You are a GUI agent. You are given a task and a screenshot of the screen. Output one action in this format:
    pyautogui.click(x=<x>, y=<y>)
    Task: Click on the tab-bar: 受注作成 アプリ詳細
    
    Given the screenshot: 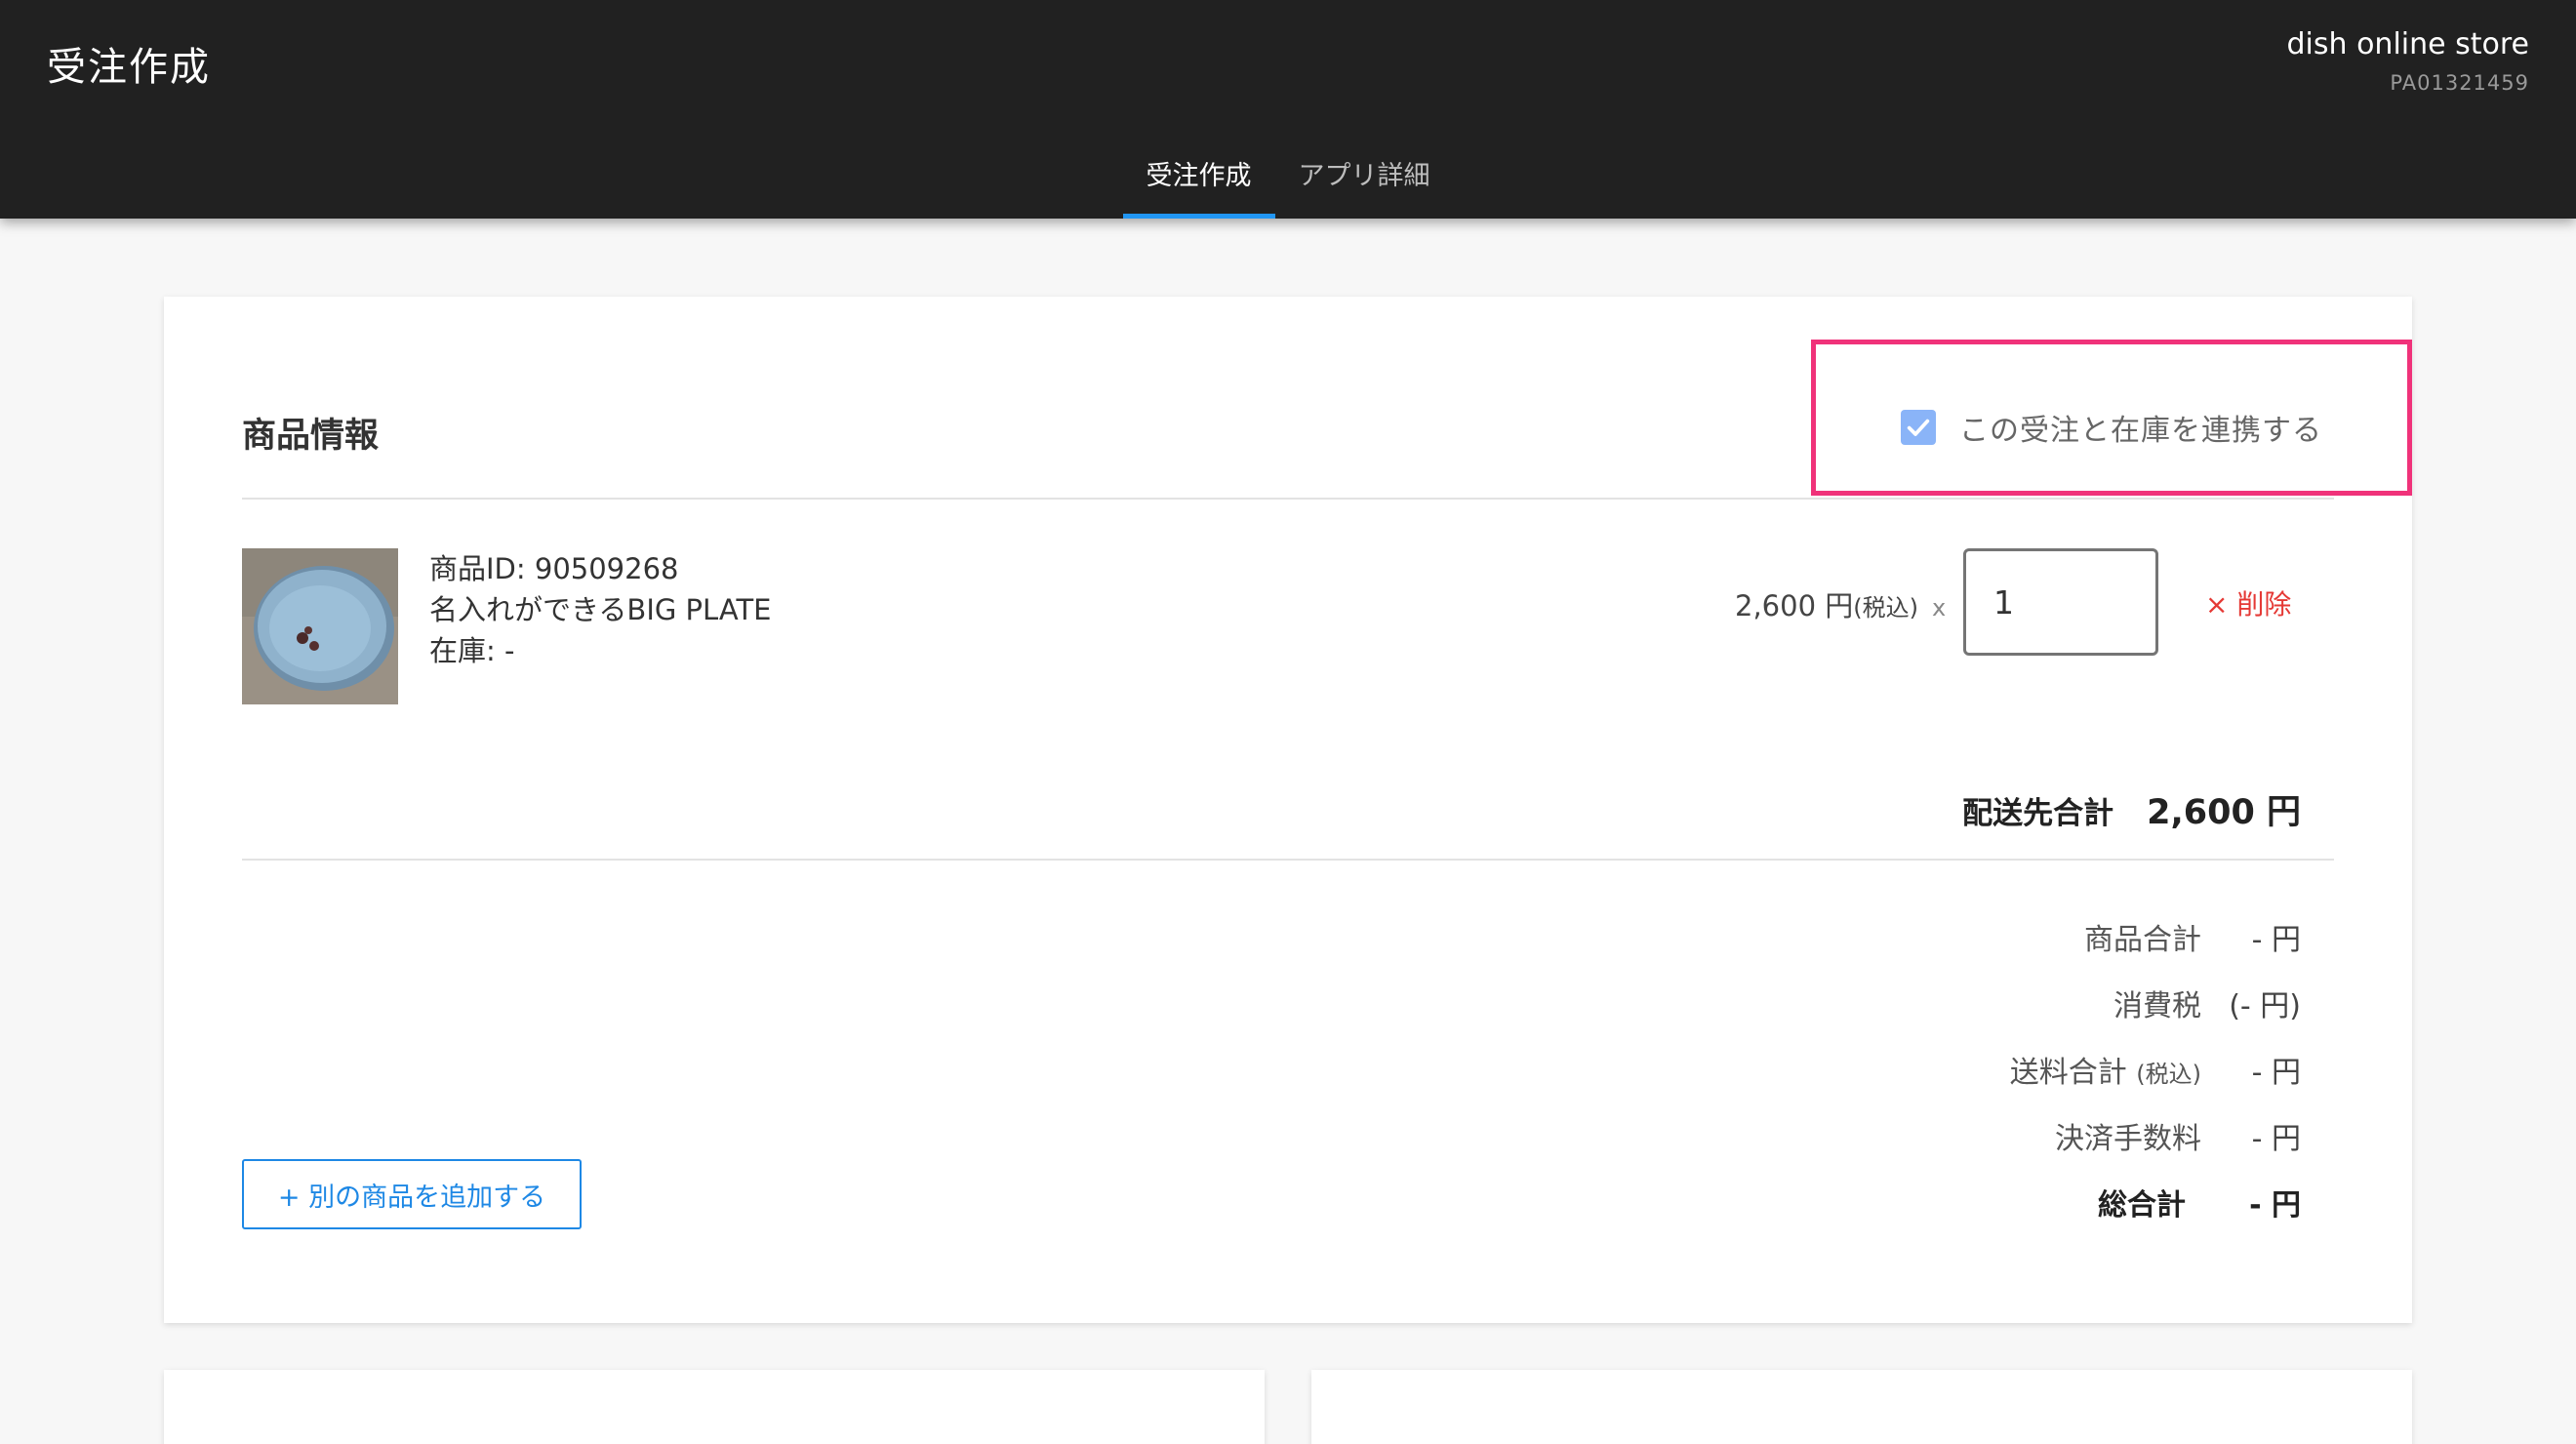 What is the action you would take?
    pyautogui.click(x=1288, y=180)
    